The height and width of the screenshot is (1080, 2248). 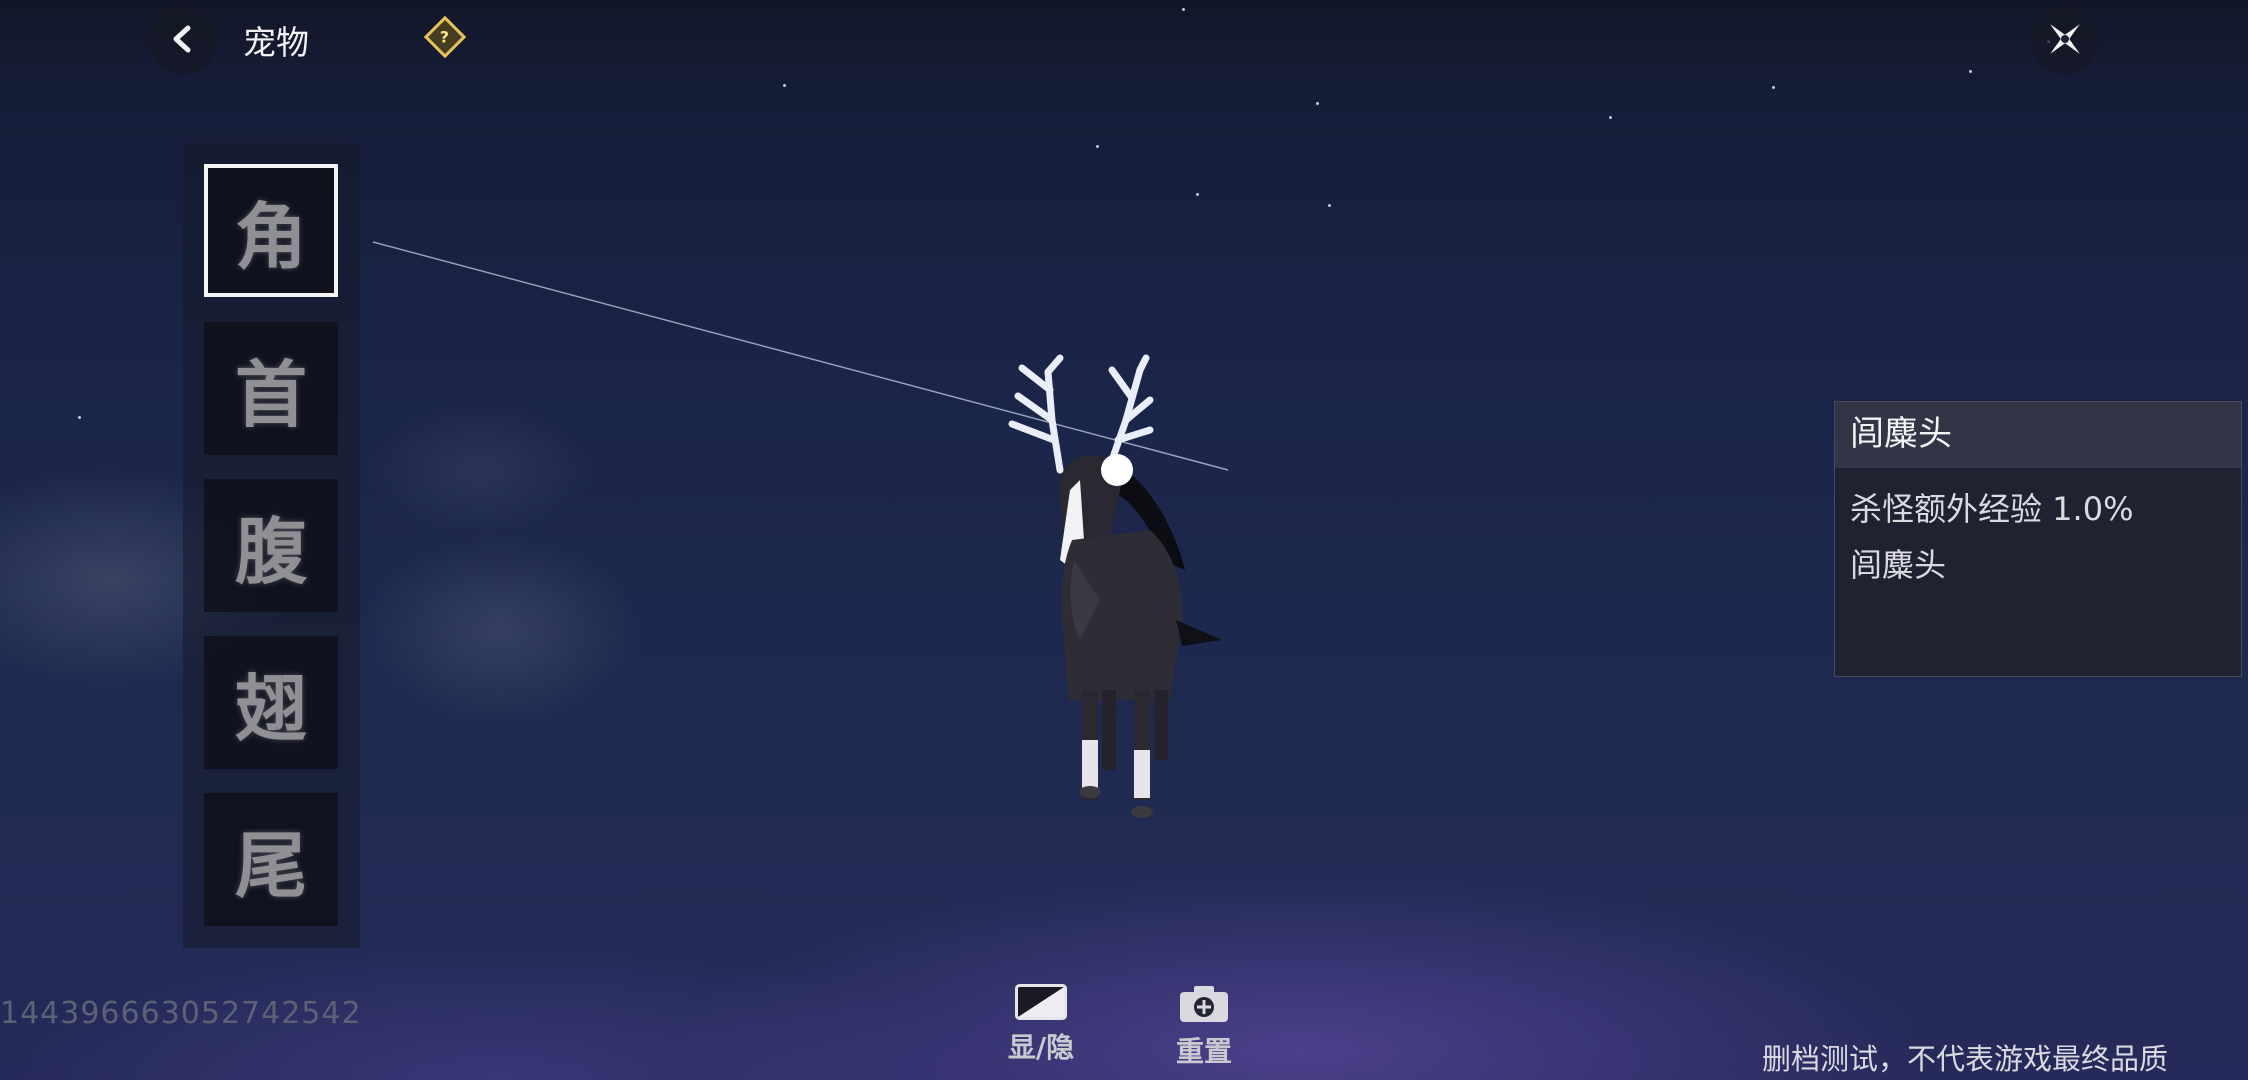 I want to click on part-pointer-line, so click(x=800, y=356).